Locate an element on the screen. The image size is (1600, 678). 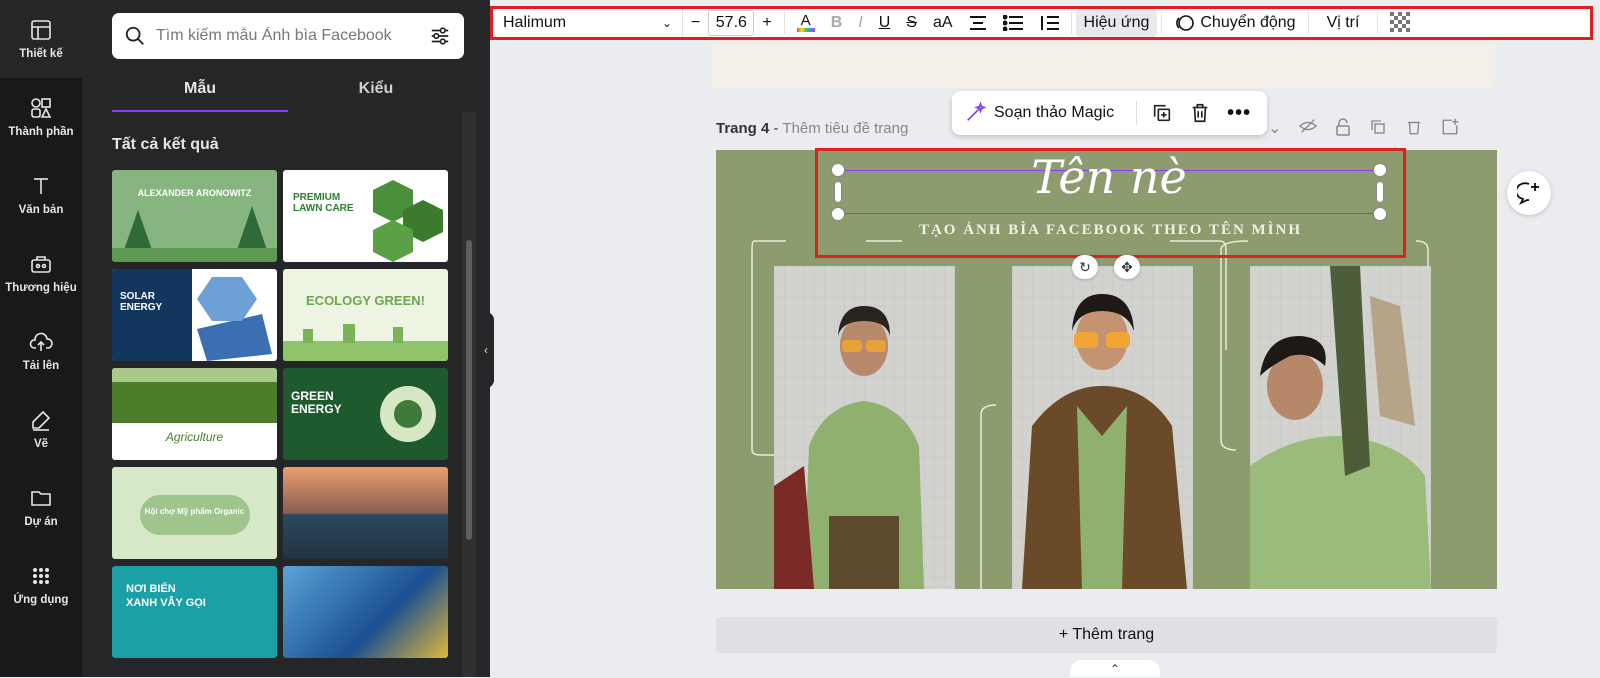
chevron-down-icon: ⌄ is located at coordinates (666, 23).